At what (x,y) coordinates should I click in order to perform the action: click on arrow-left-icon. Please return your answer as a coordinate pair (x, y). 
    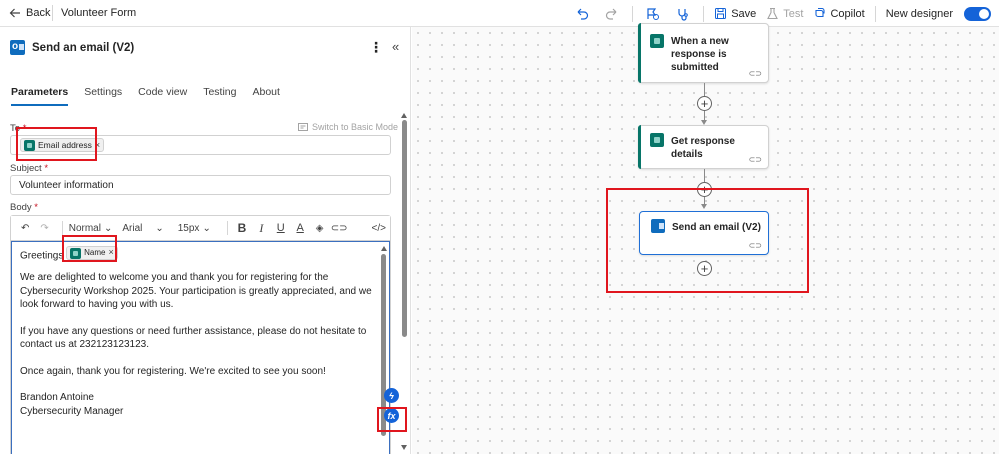
    Looking at the image, I should click on (14, 13).